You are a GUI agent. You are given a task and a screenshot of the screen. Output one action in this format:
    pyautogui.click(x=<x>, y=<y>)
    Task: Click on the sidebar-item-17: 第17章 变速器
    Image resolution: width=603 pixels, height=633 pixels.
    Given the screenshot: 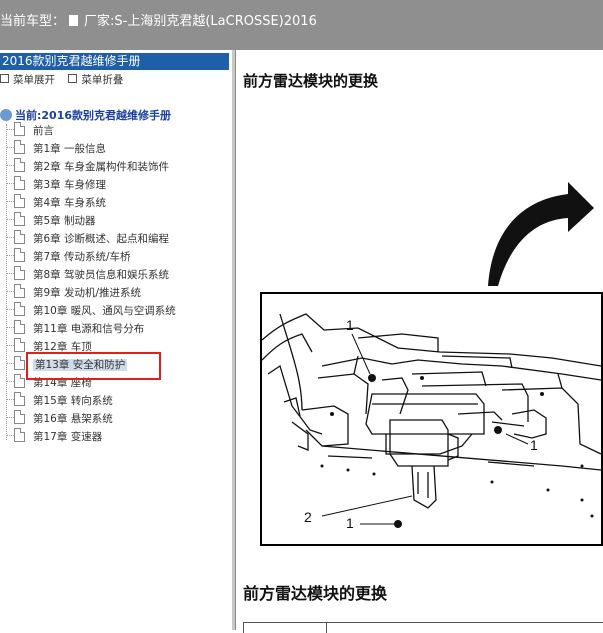 What is the action you would take?
    pyautogui.click(x=54, y=437)
    